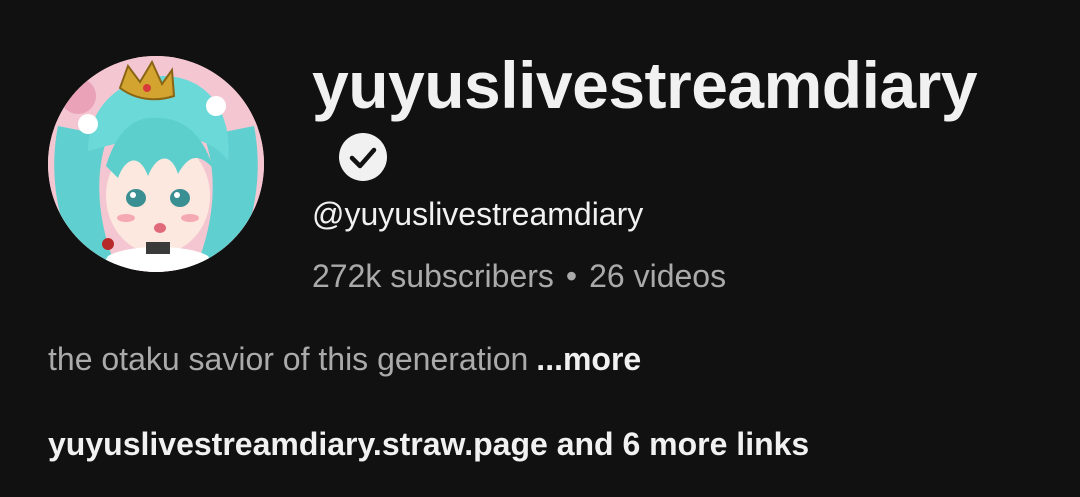 The image size is (1080, 497). Describe the element at coordinates (588, 359) in the screenshot. I see `more-button: ...more` at that location.